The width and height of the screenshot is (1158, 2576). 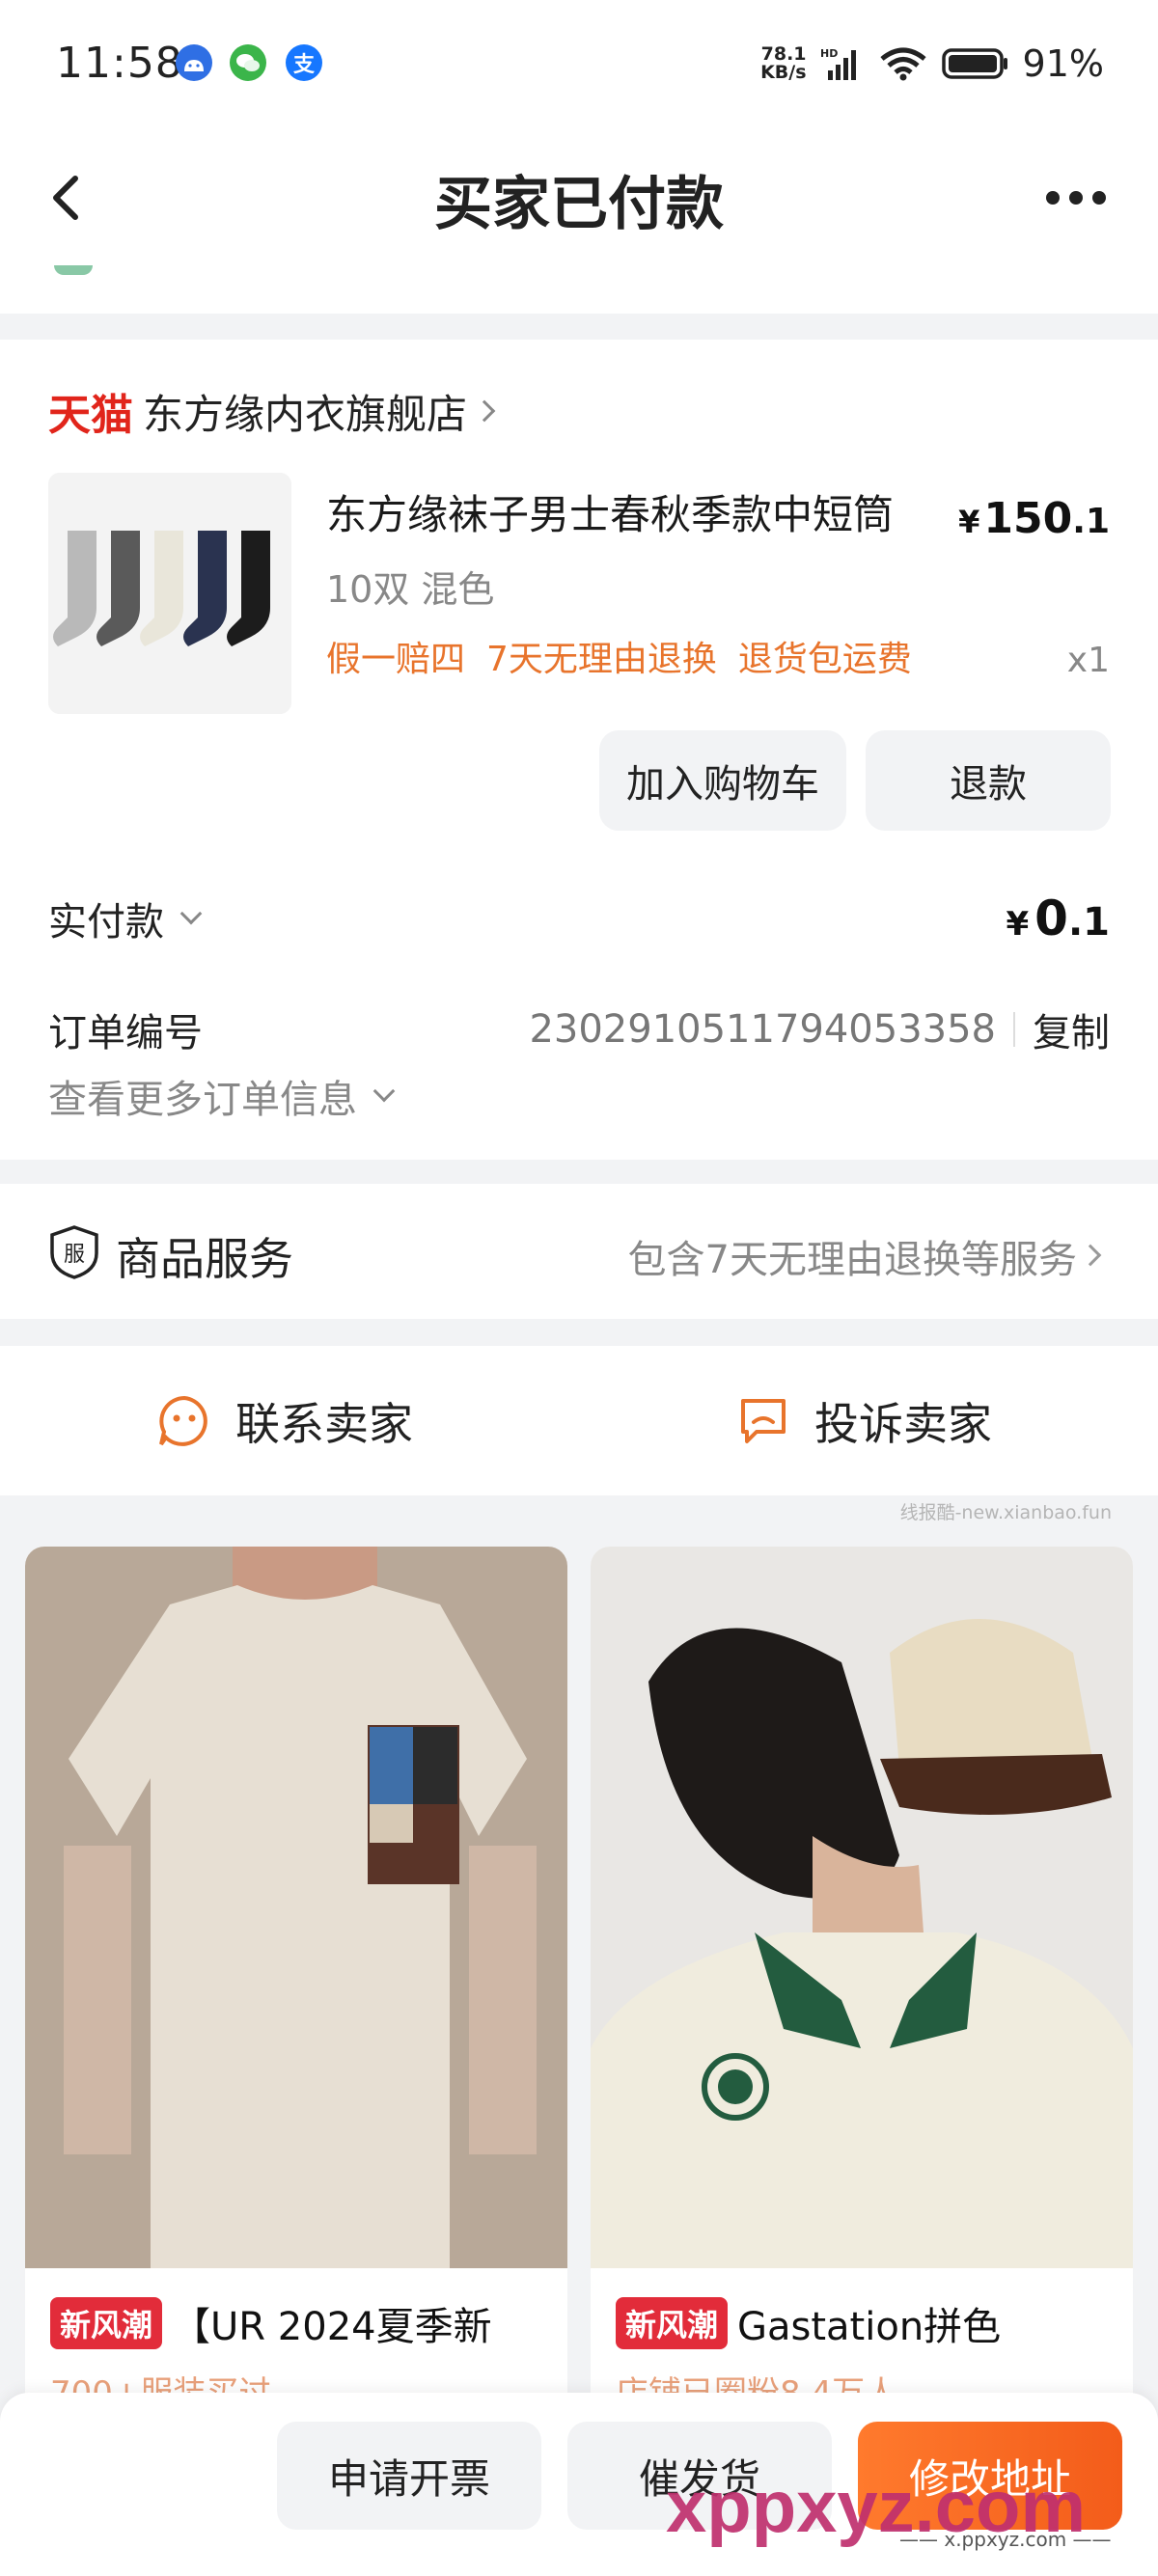 What do you see at coordinates (1088, 660) in the screenshot?
I see `product-quantity: x1` at bounding box center [1088, 660].